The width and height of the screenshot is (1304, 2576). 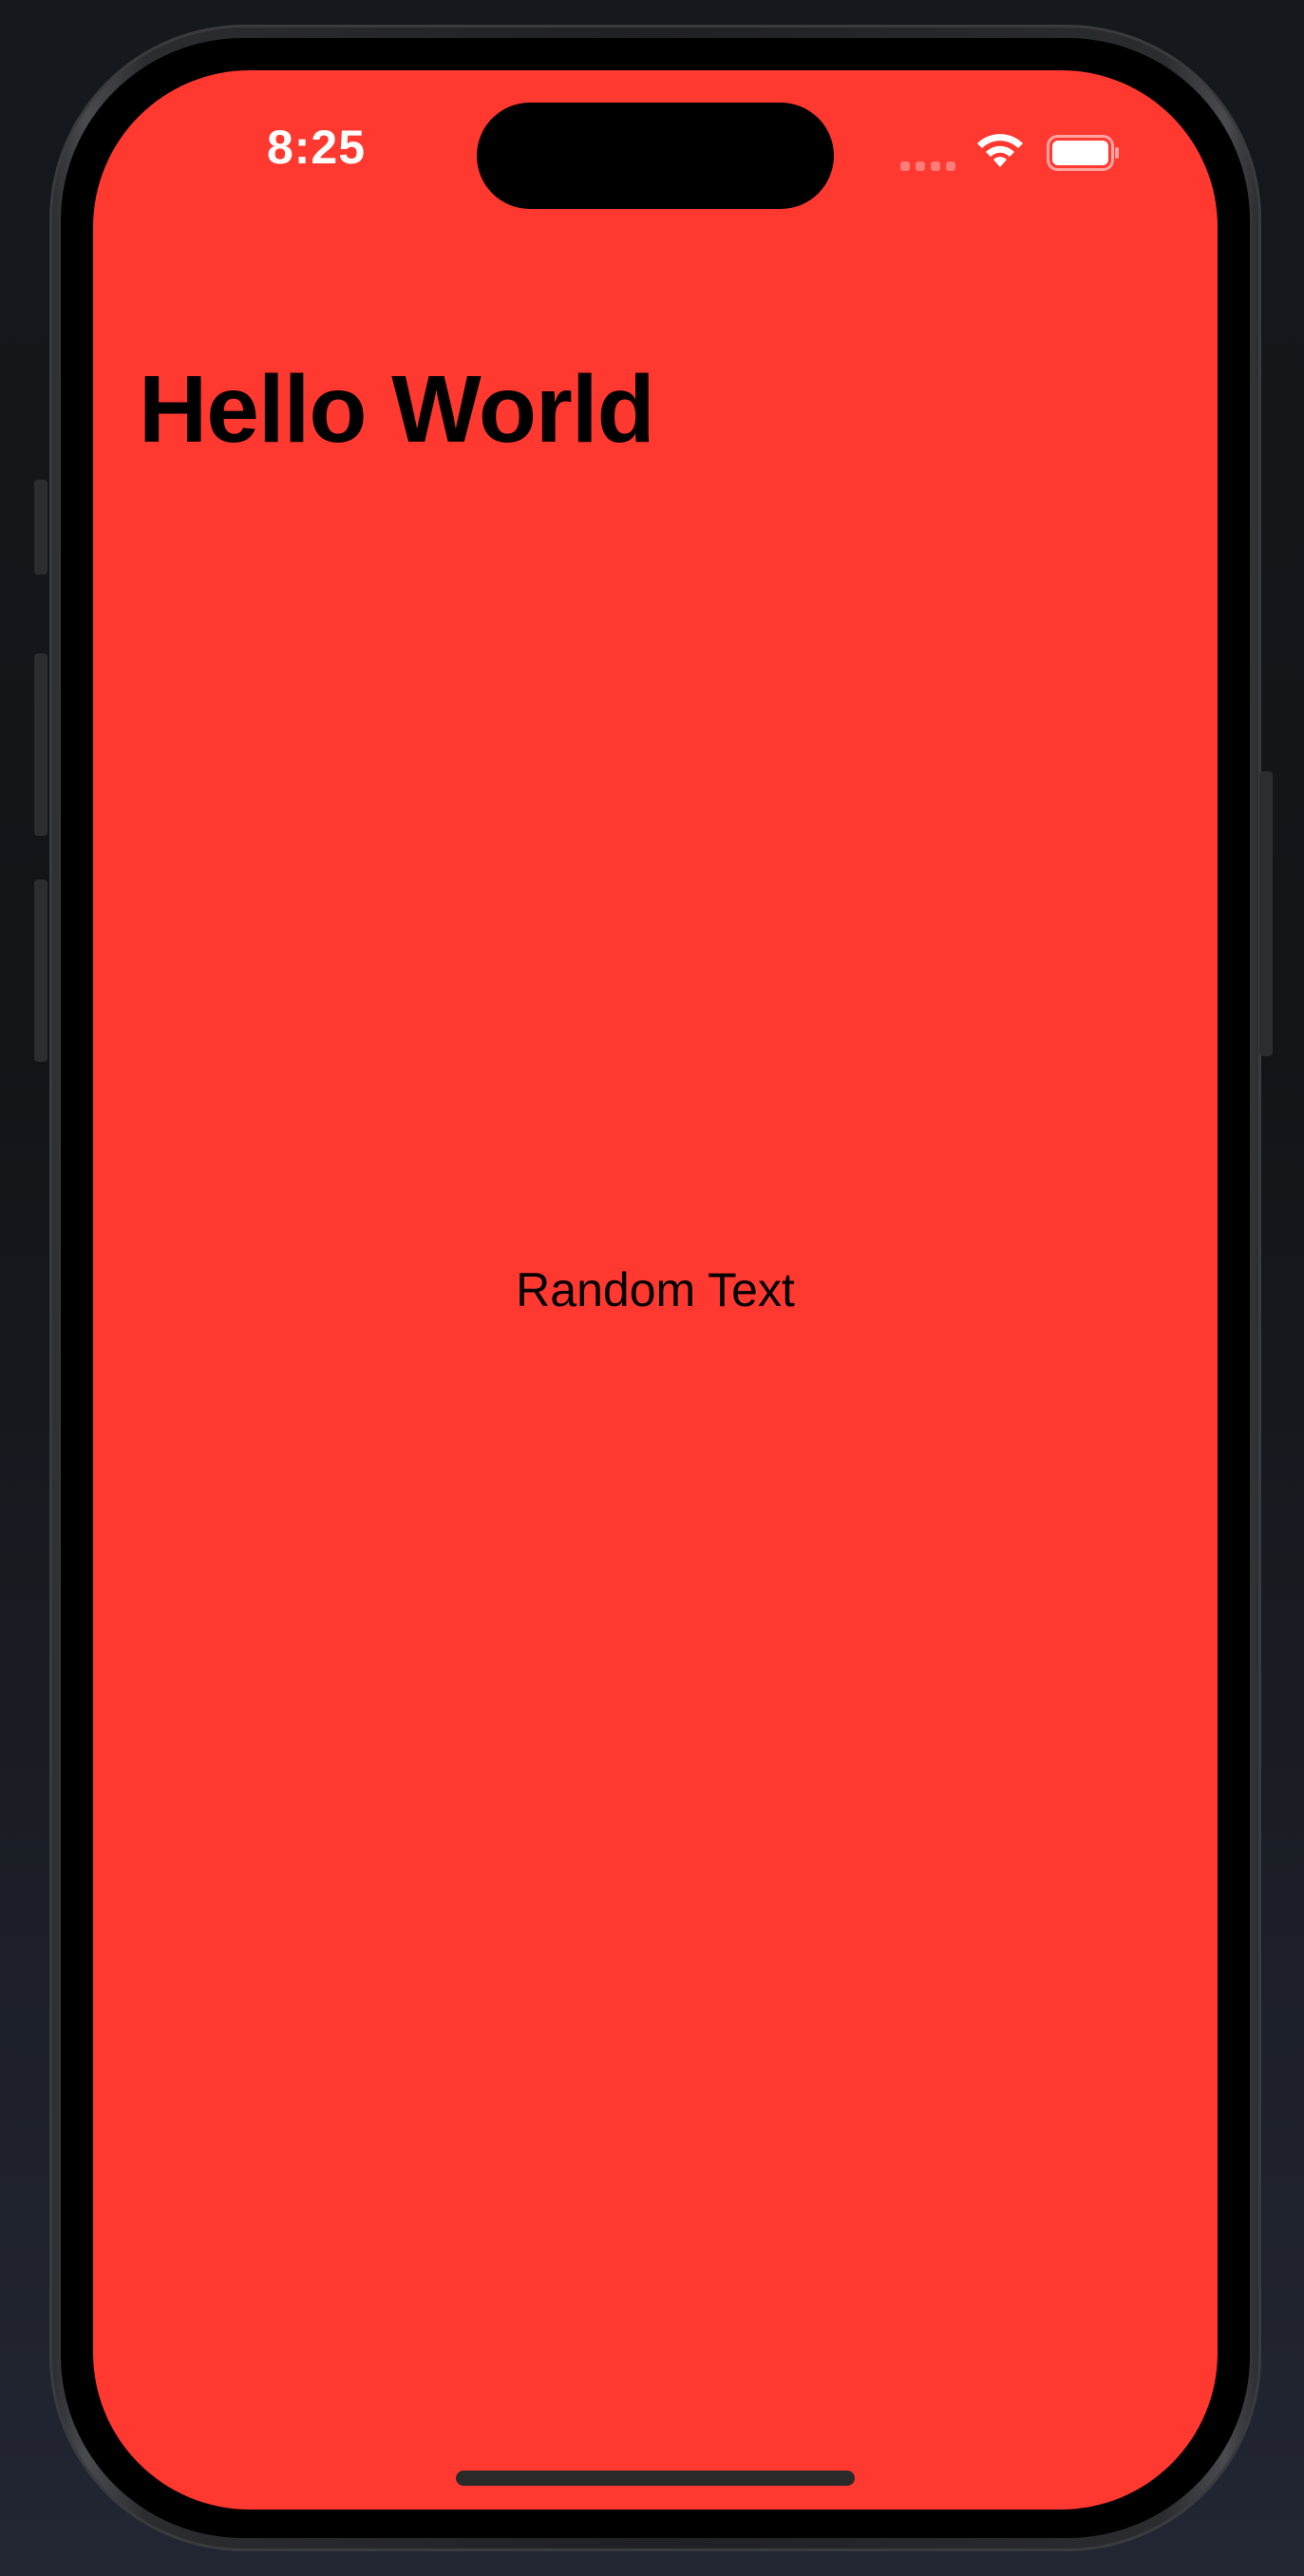 I want to click on battery-icon, so click(x=1083, y=153).